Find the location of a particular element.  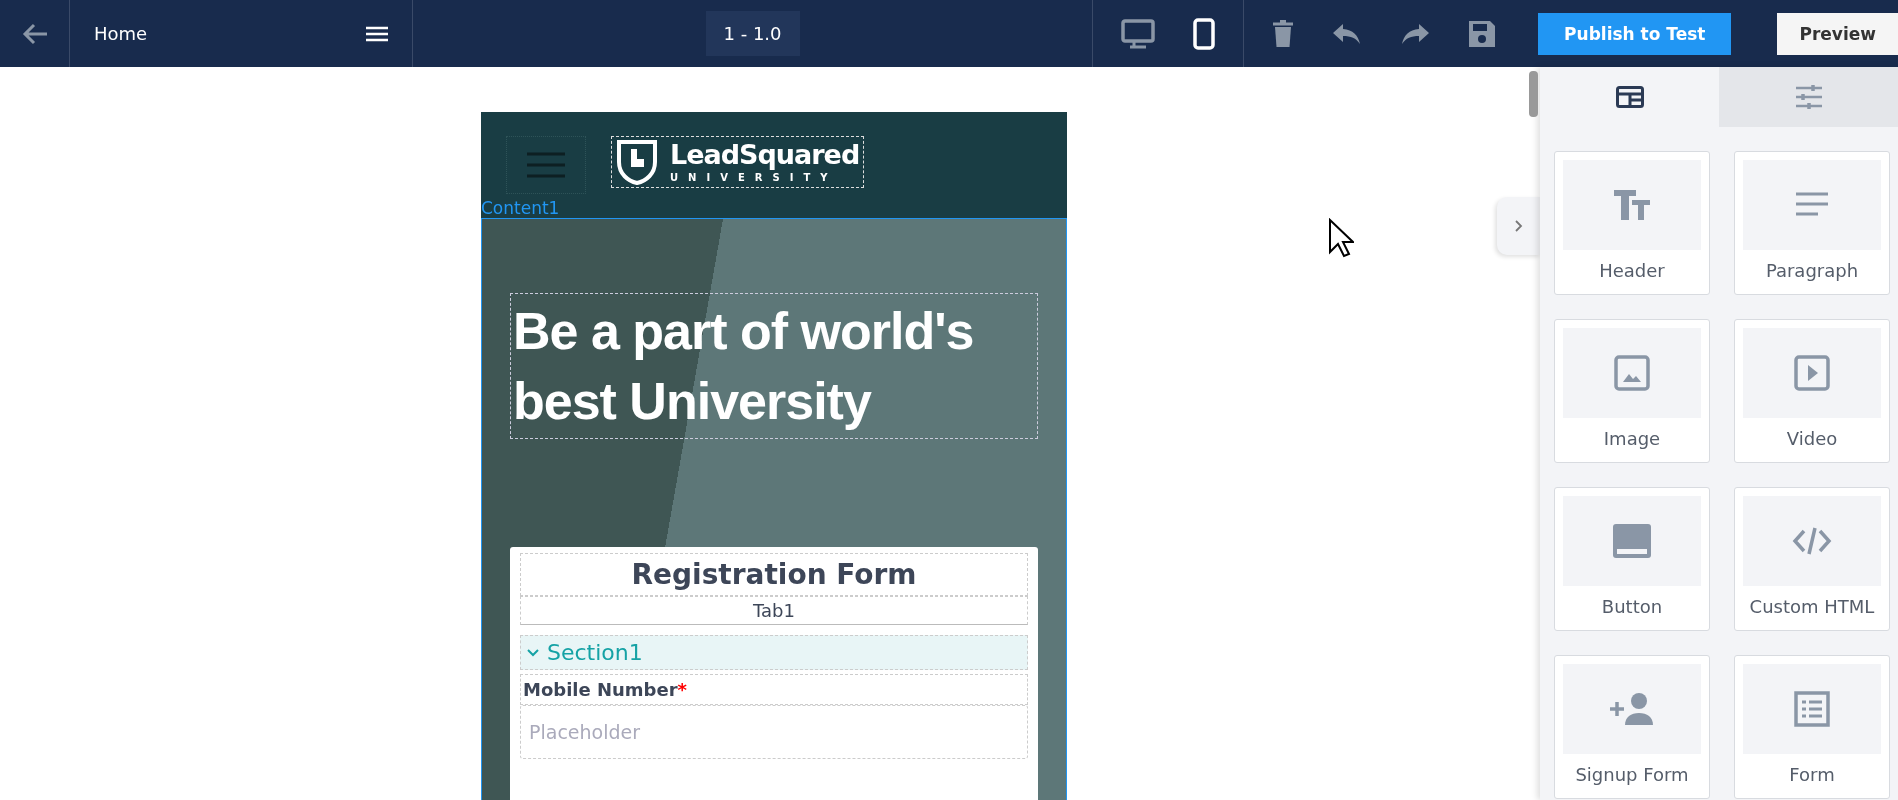

trash-icon is located at coordinates (1283, 33).